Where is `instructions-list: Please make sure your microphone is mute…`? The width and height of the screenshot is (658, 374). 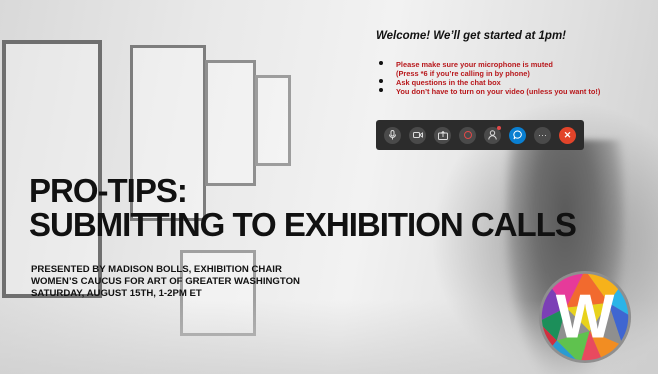
instructions-list: Please make sure your microphone is mute… is located at coordinates (488, 78).